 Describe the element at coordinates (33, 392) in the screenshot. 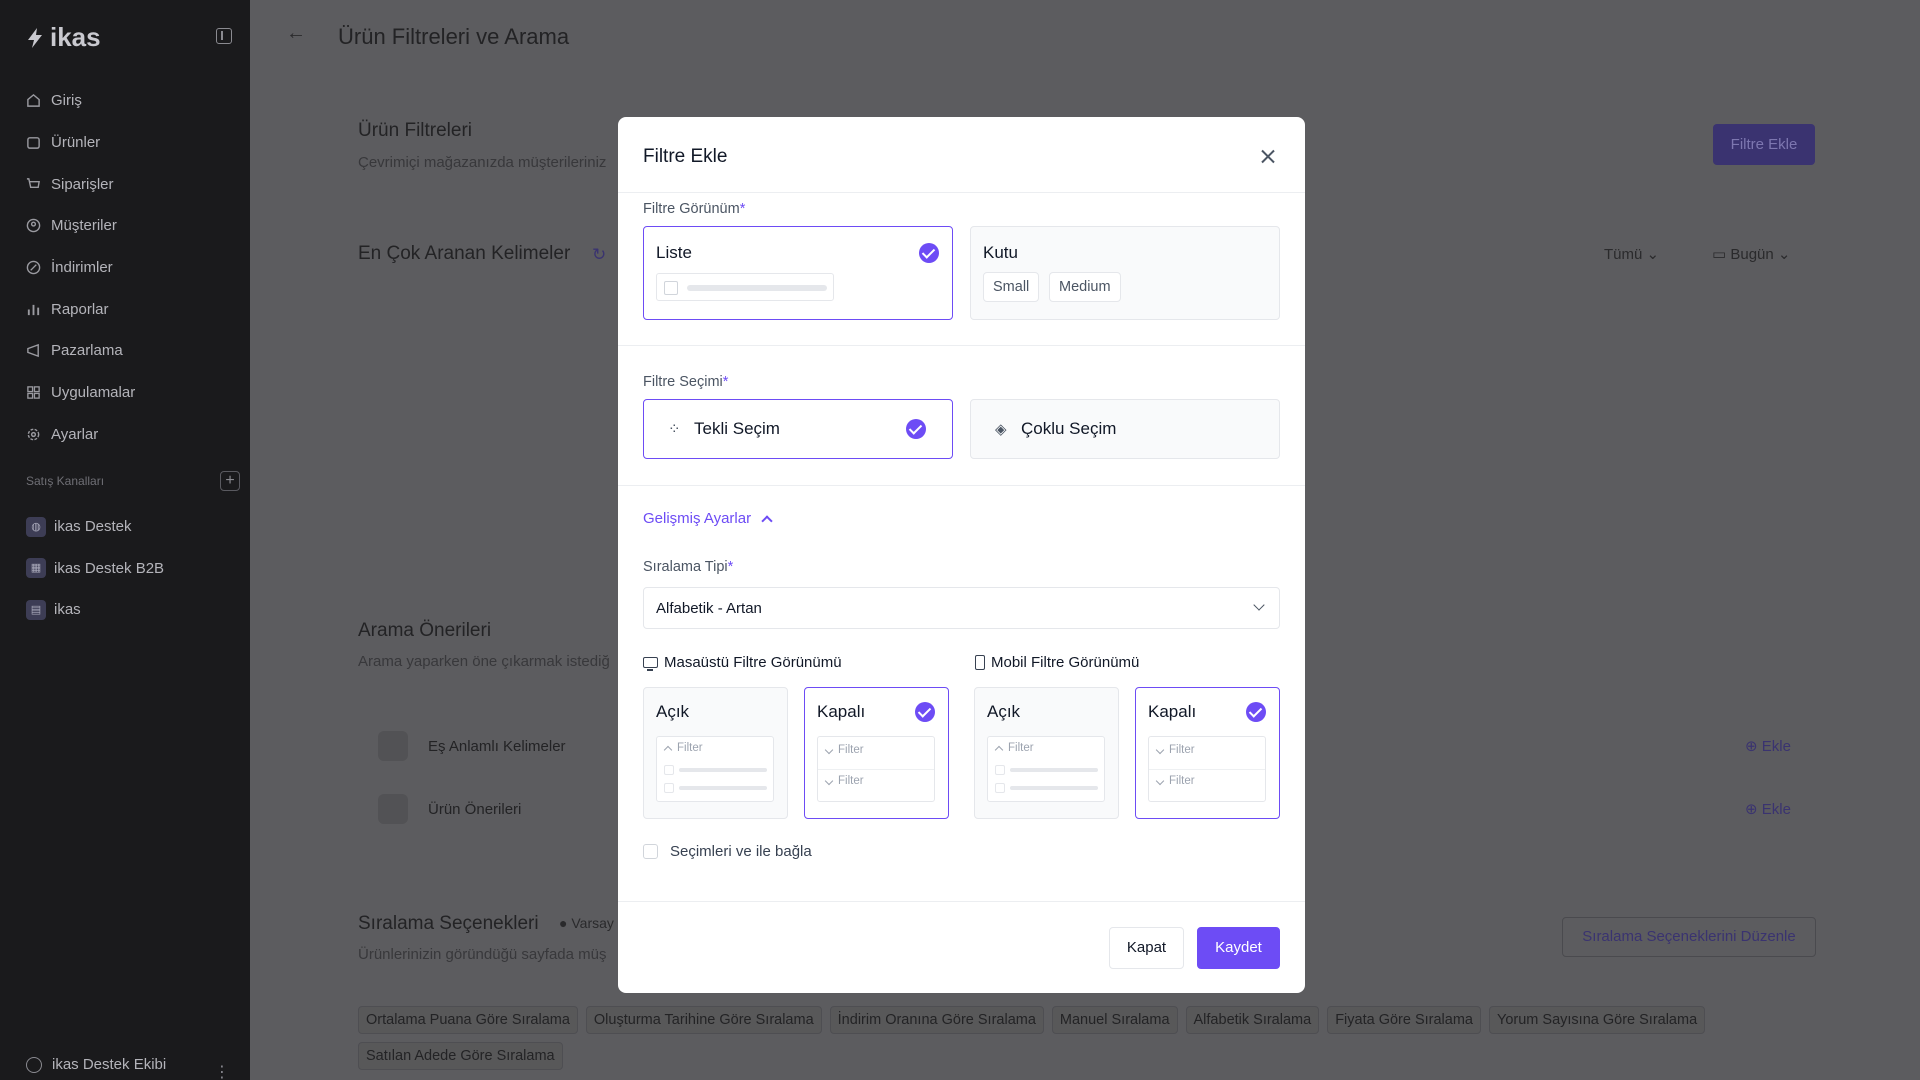

I see `grid-icon` at that location.